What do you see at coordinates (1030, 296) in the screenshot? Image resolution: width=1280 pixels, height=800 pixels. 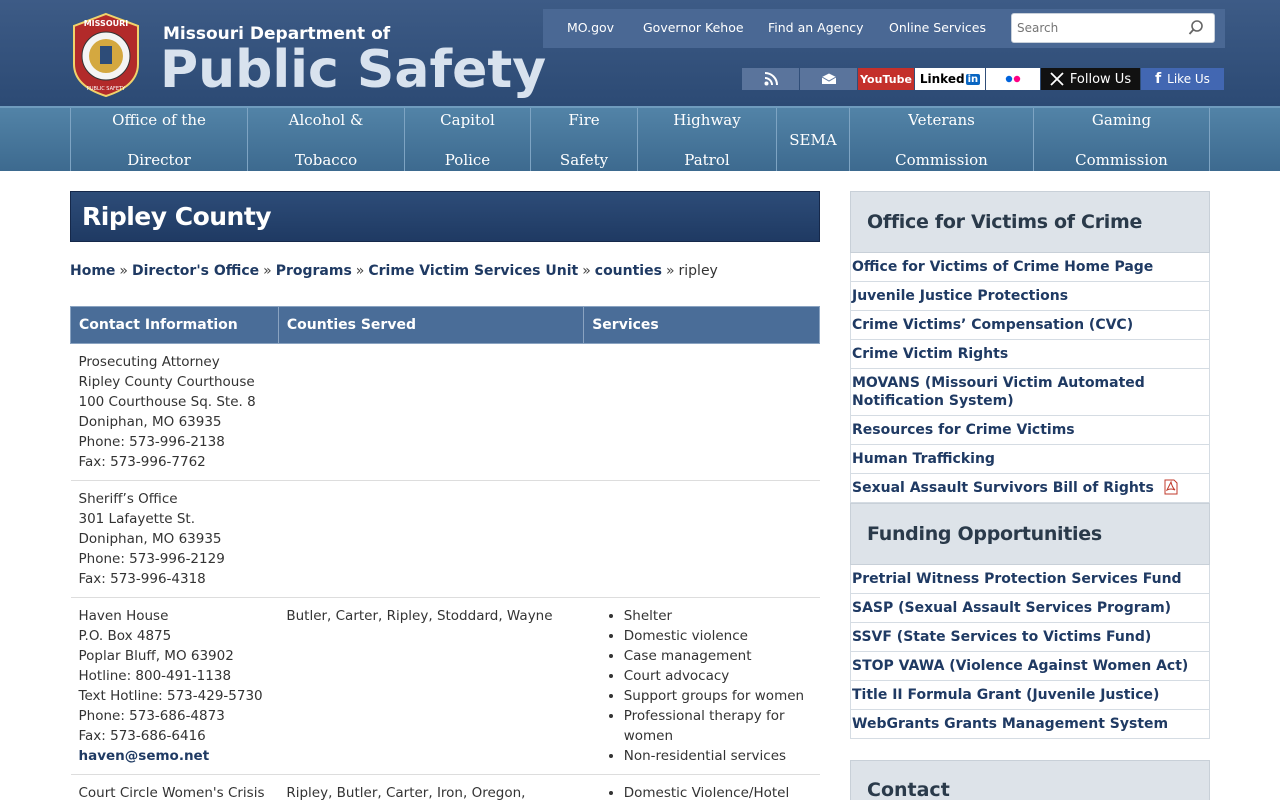 I see `sidebar-link-juvenile-justice: Juvenile Justice Protections` at bounding box center [1030, 296].